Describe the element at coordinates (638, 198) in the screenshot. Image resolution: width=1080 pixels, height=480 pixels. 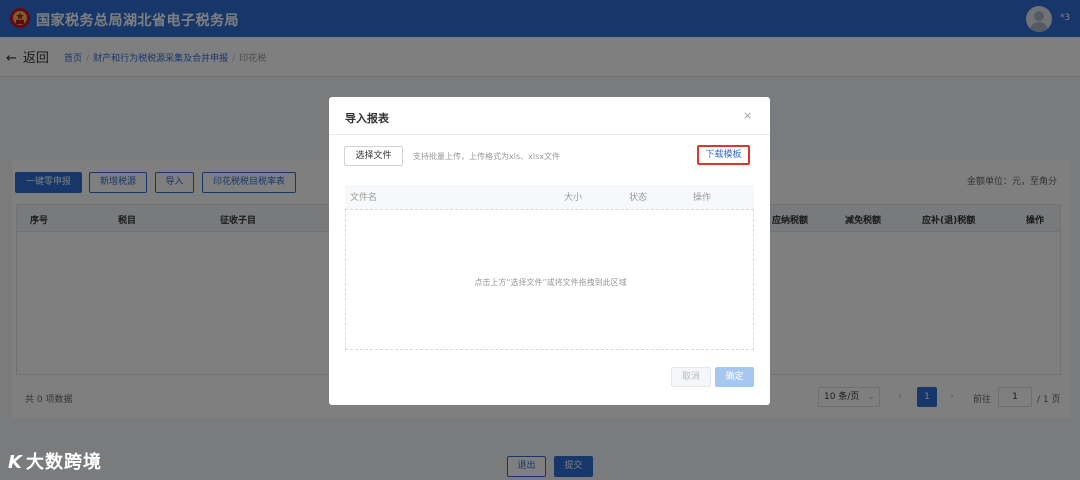
I see `column-header-status: 状态` at that location.